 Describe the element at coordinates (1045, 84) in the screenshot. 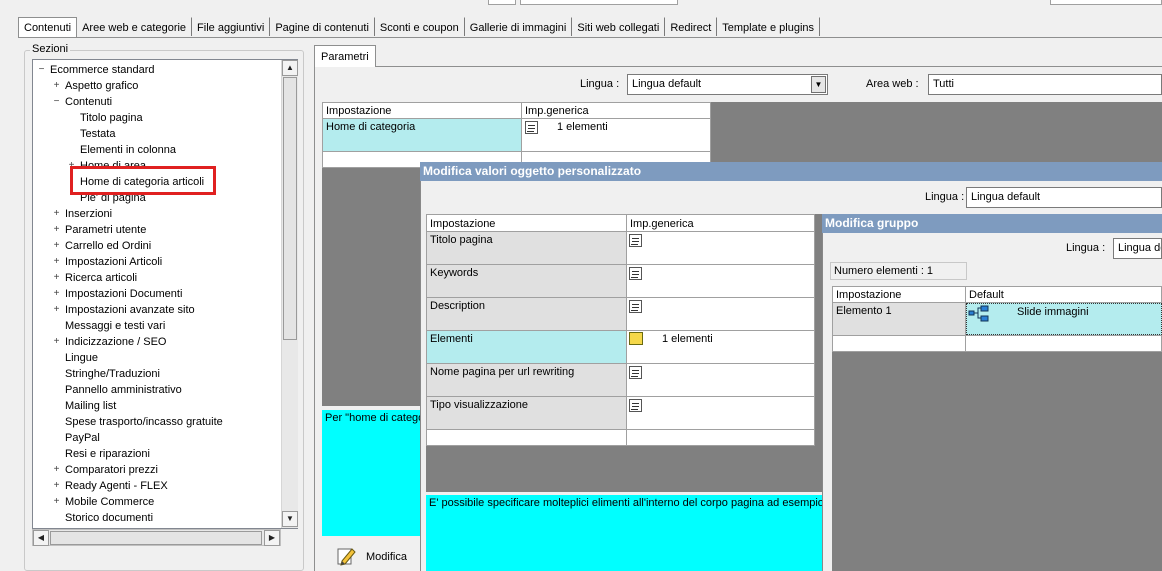

I see `area-web-select: Tutti` at that location.